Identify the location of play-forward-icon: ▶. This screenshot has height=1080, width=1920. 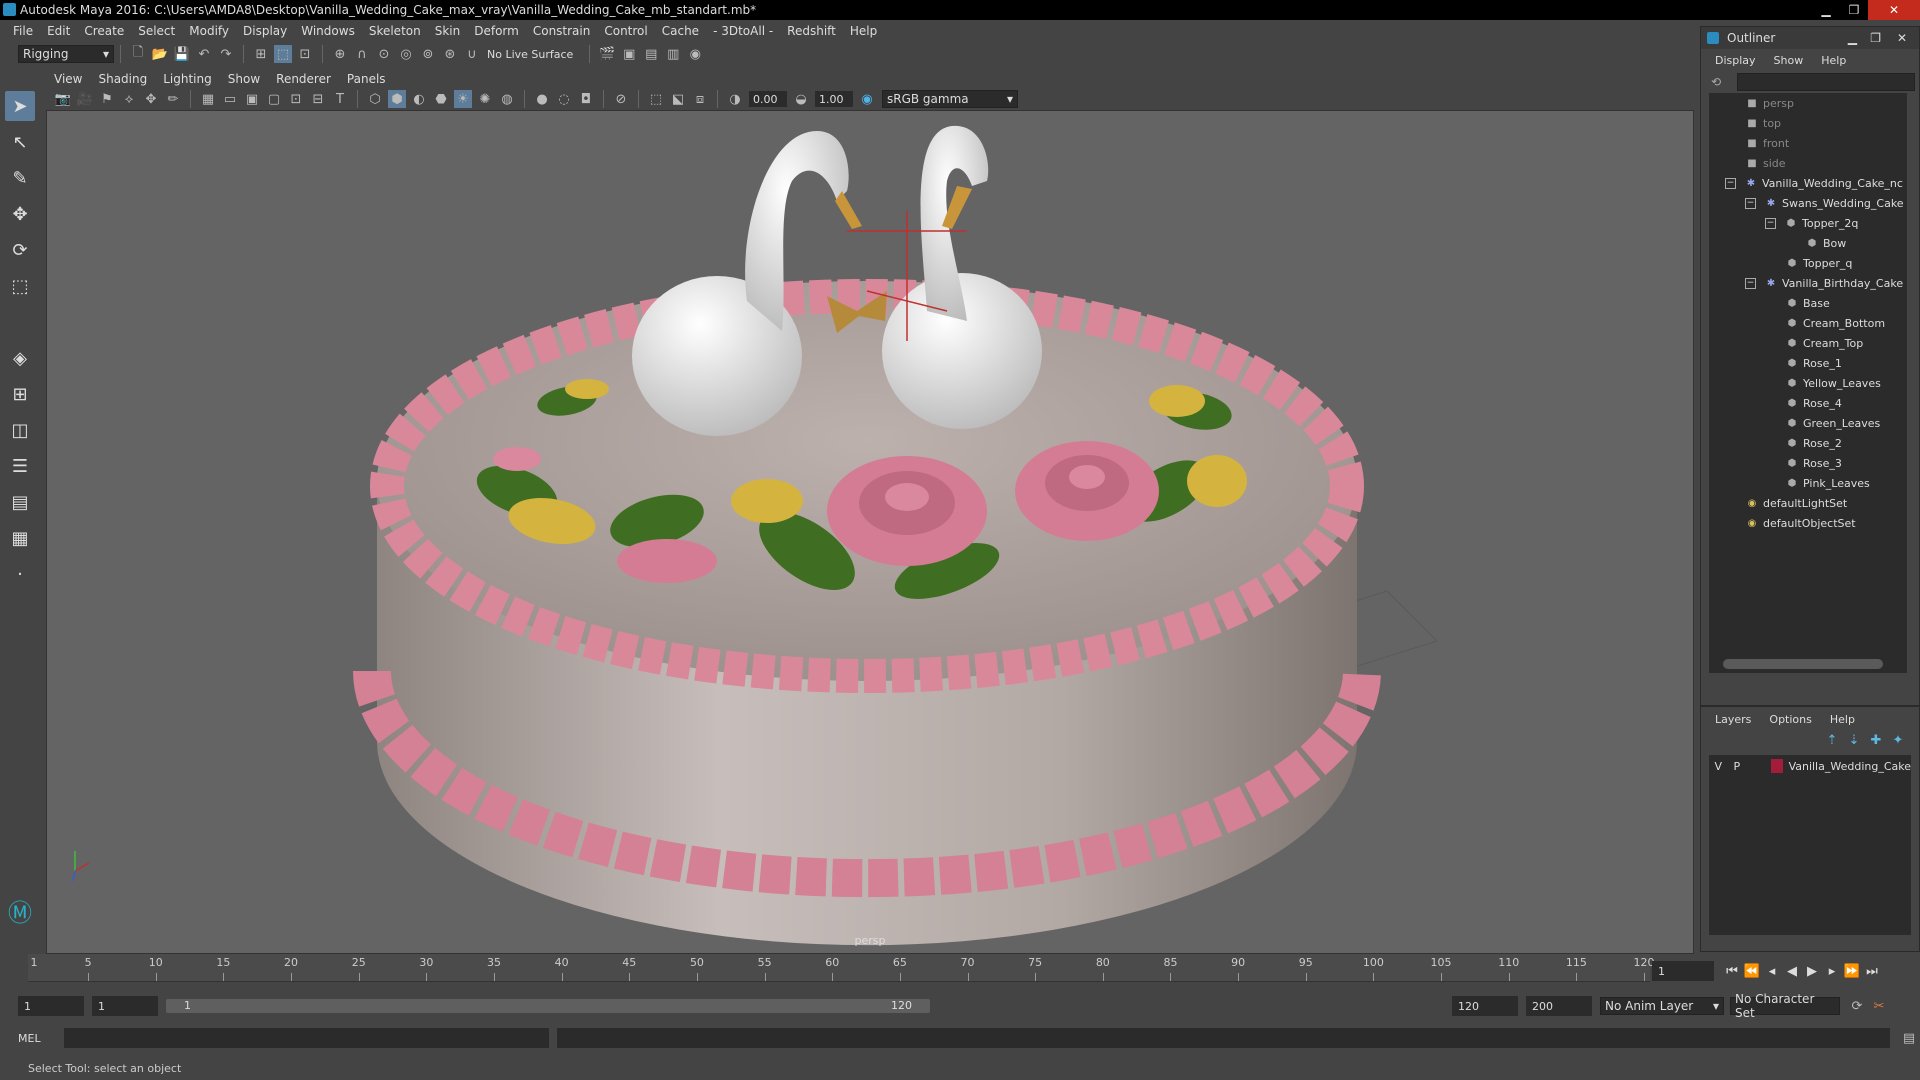
(1812, 971).